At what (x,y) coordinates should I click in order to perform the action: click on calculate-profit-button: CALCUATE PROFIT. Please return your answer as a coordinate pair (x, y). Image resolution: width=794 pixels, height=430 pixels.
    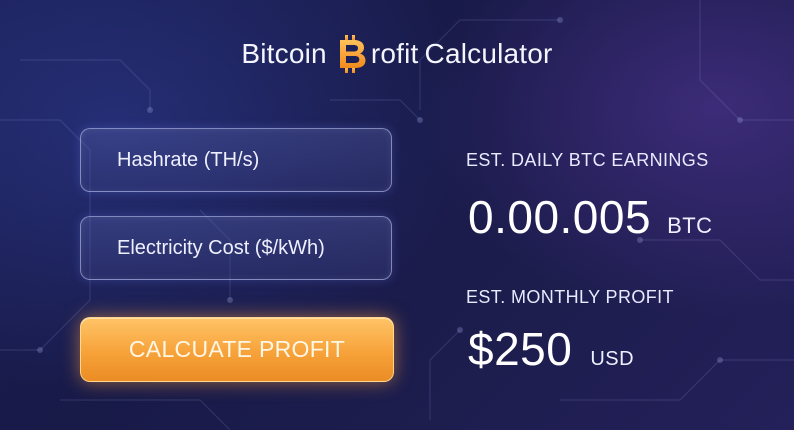
    Looking at the image, I should click on (237, 349).